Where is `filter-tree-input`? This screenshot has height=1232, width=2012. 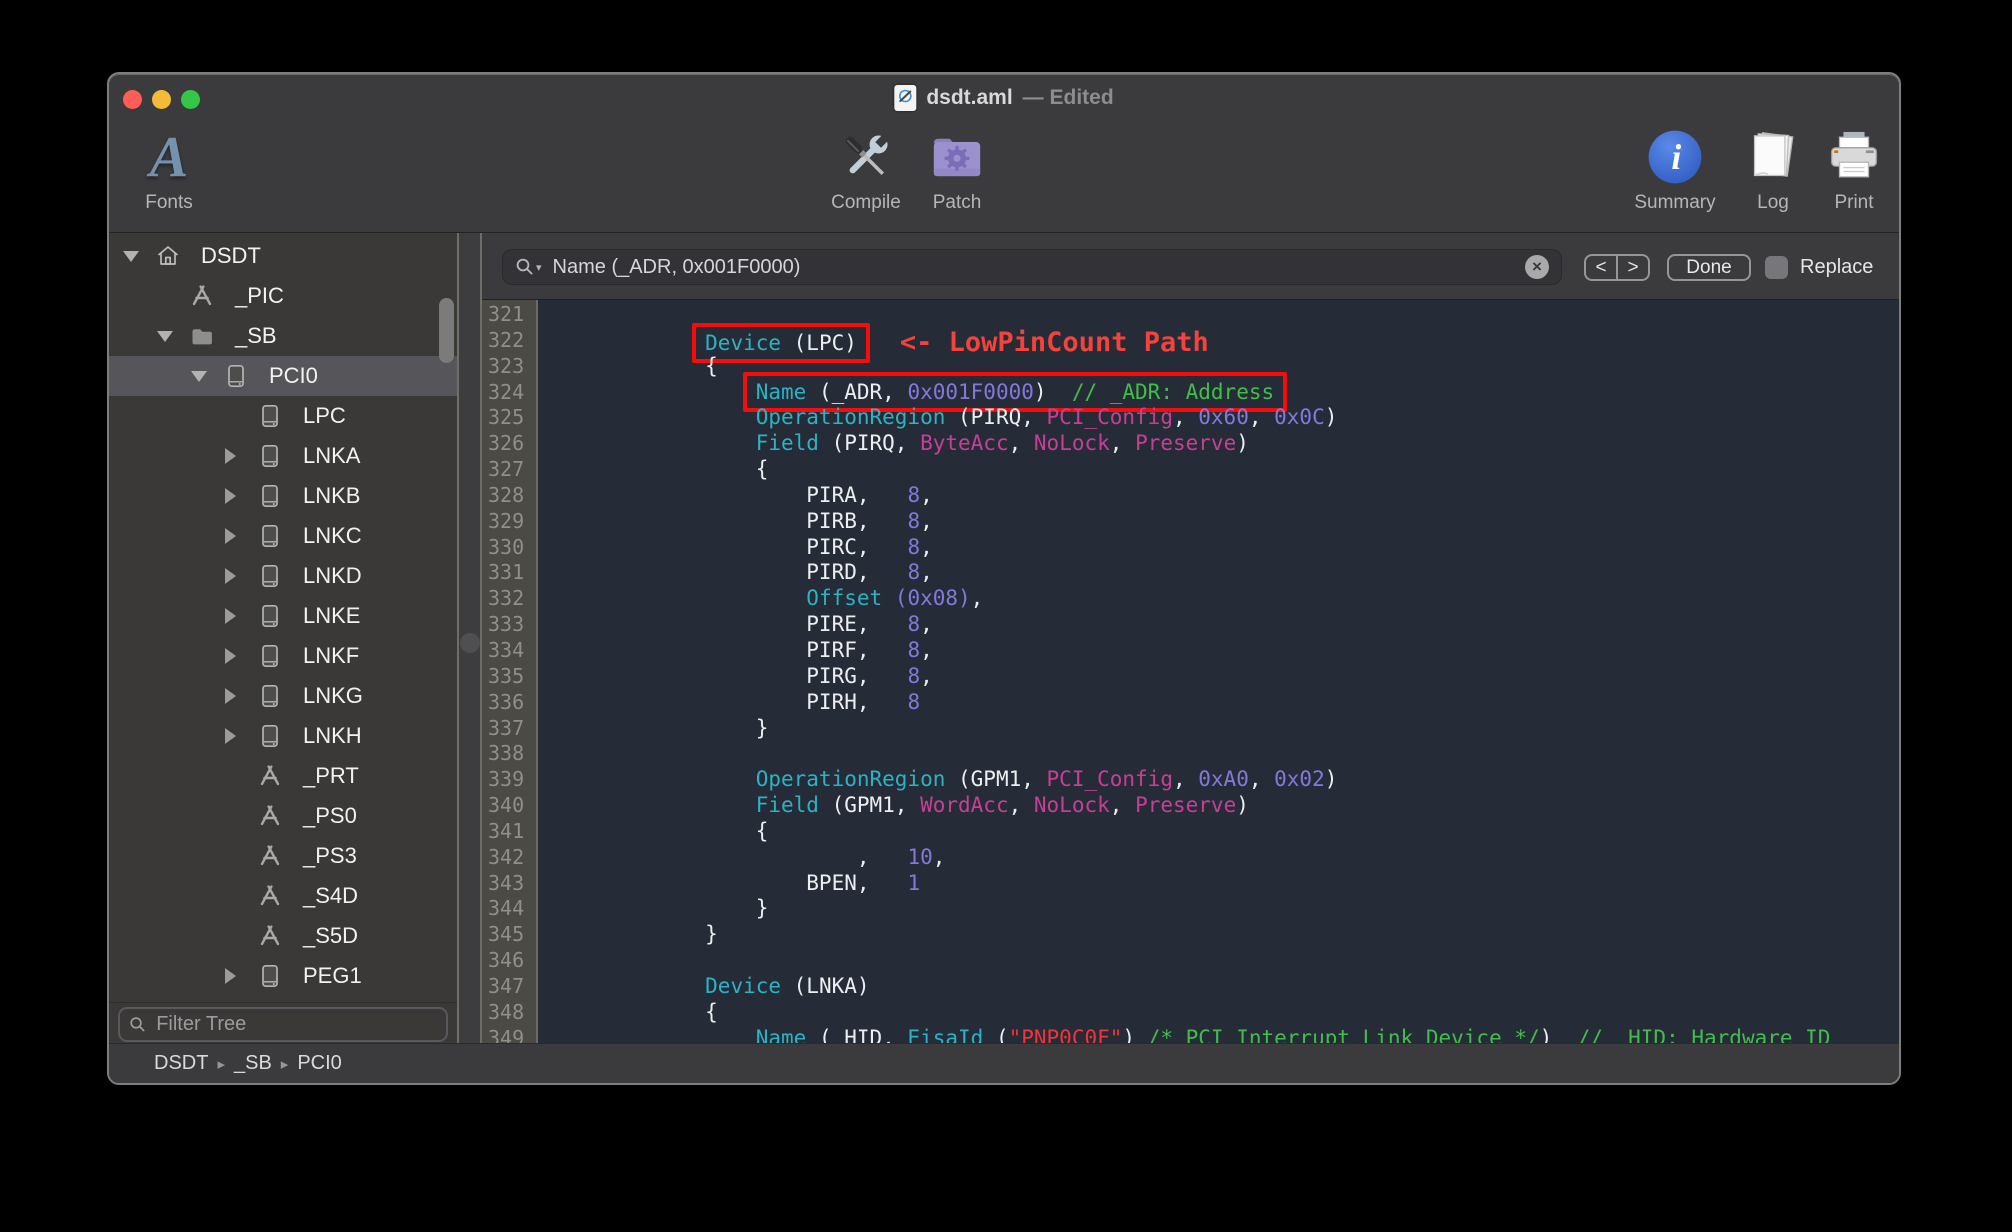 filter-tree-input is located at coordinates (295, 1024).